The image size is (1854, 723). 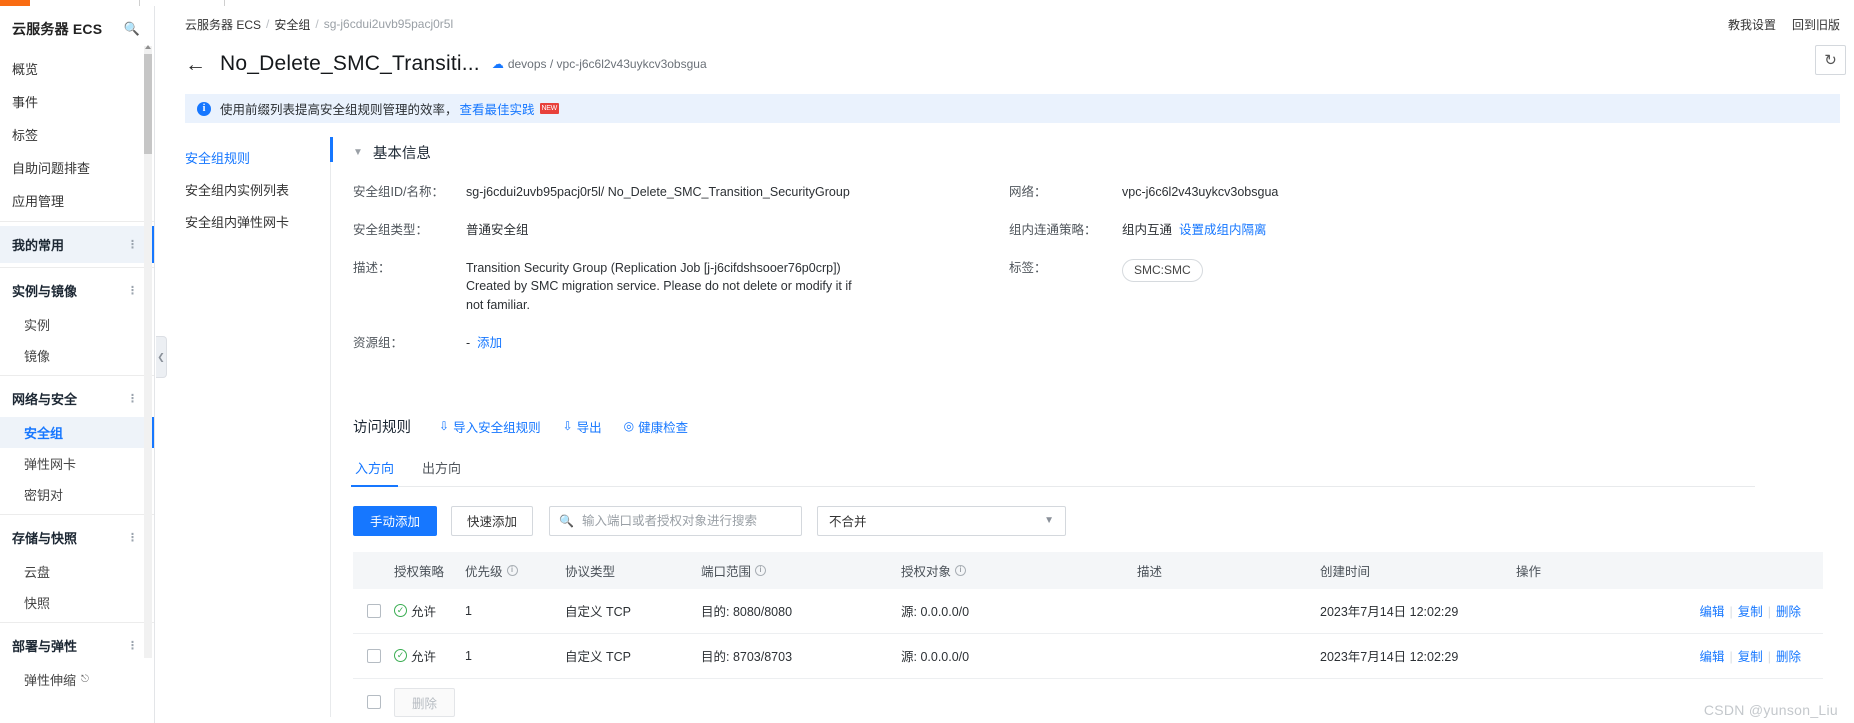 I want to click on check-circle-icon: ✓, so click(x=400, y=656).